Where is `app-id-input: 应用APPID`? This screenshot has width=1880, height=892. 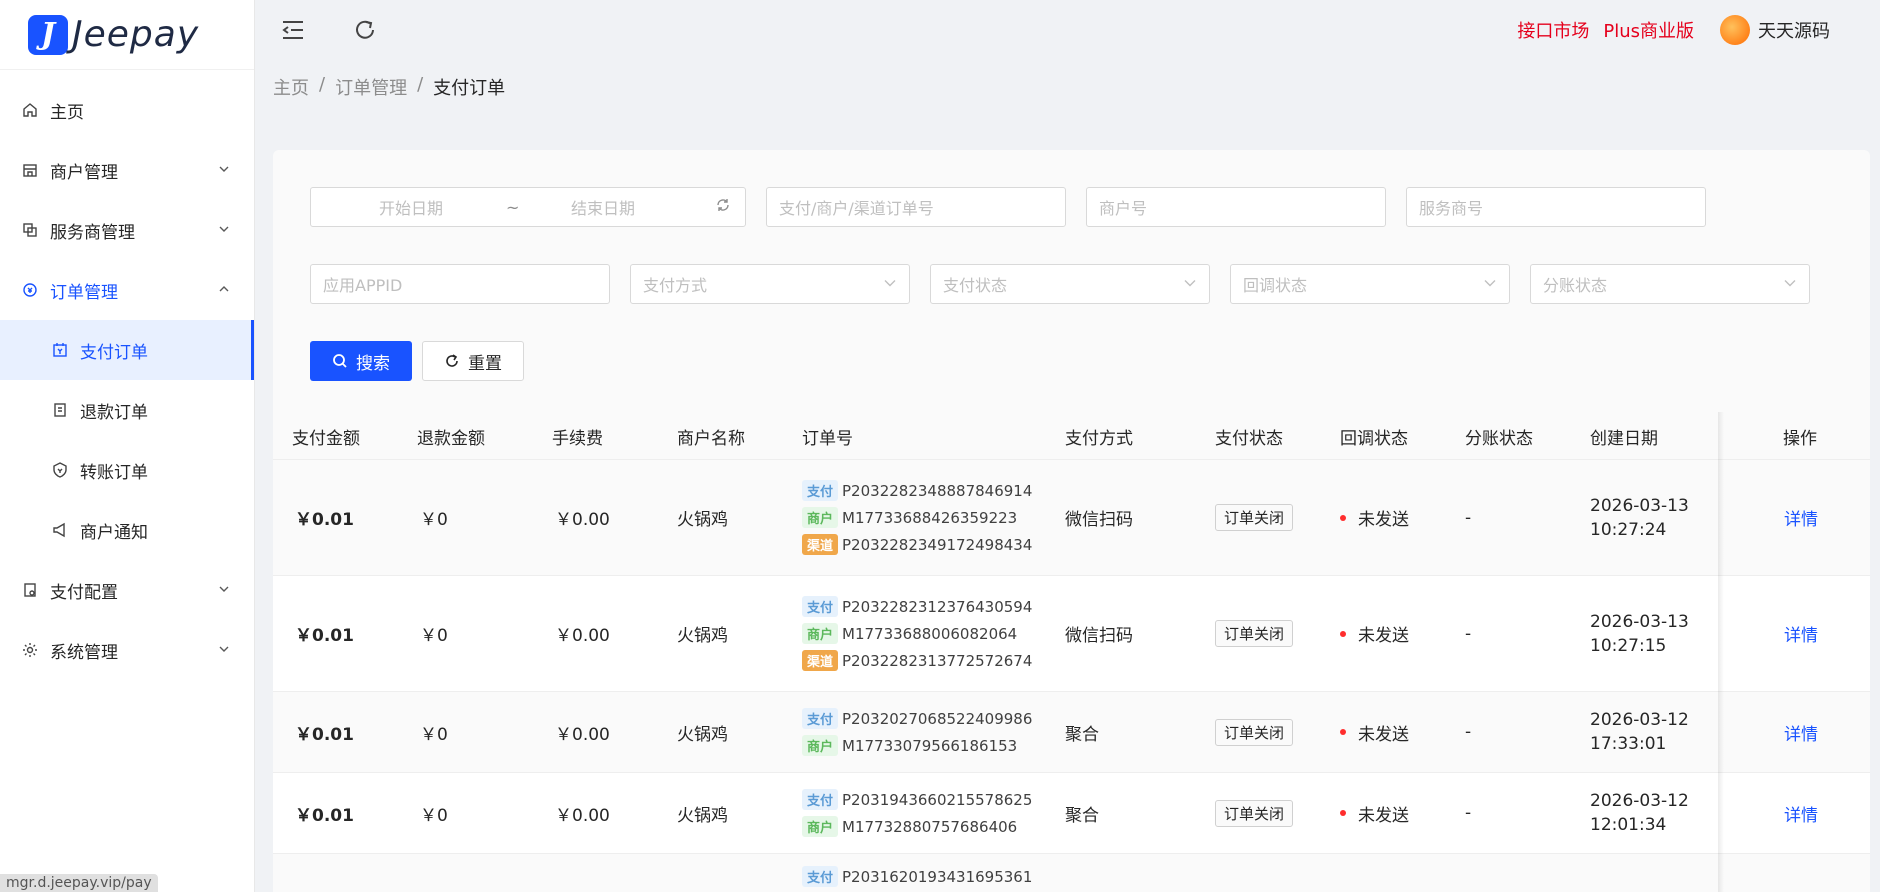 app-id-input: 应用APPID is located at coordinates (460, 284).